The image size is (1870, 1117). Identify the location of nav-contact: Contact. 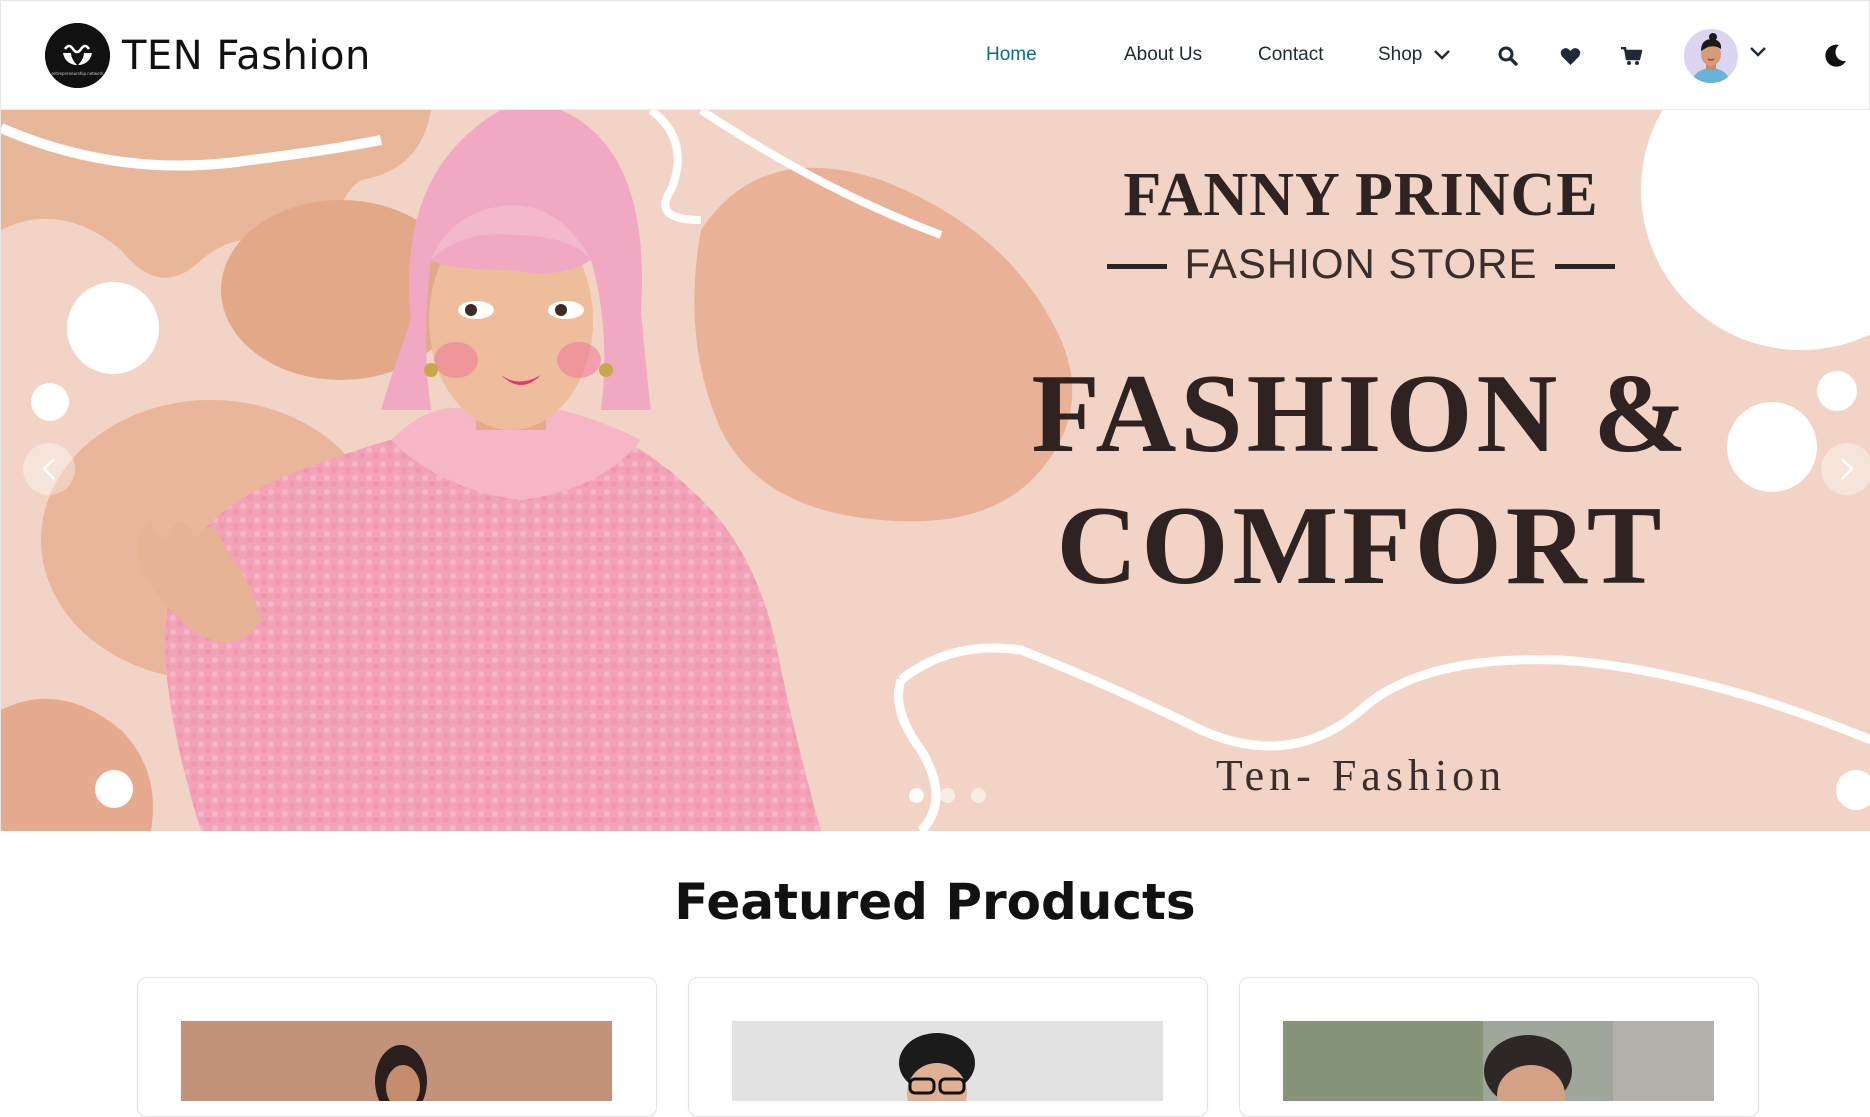
(1290, 55).